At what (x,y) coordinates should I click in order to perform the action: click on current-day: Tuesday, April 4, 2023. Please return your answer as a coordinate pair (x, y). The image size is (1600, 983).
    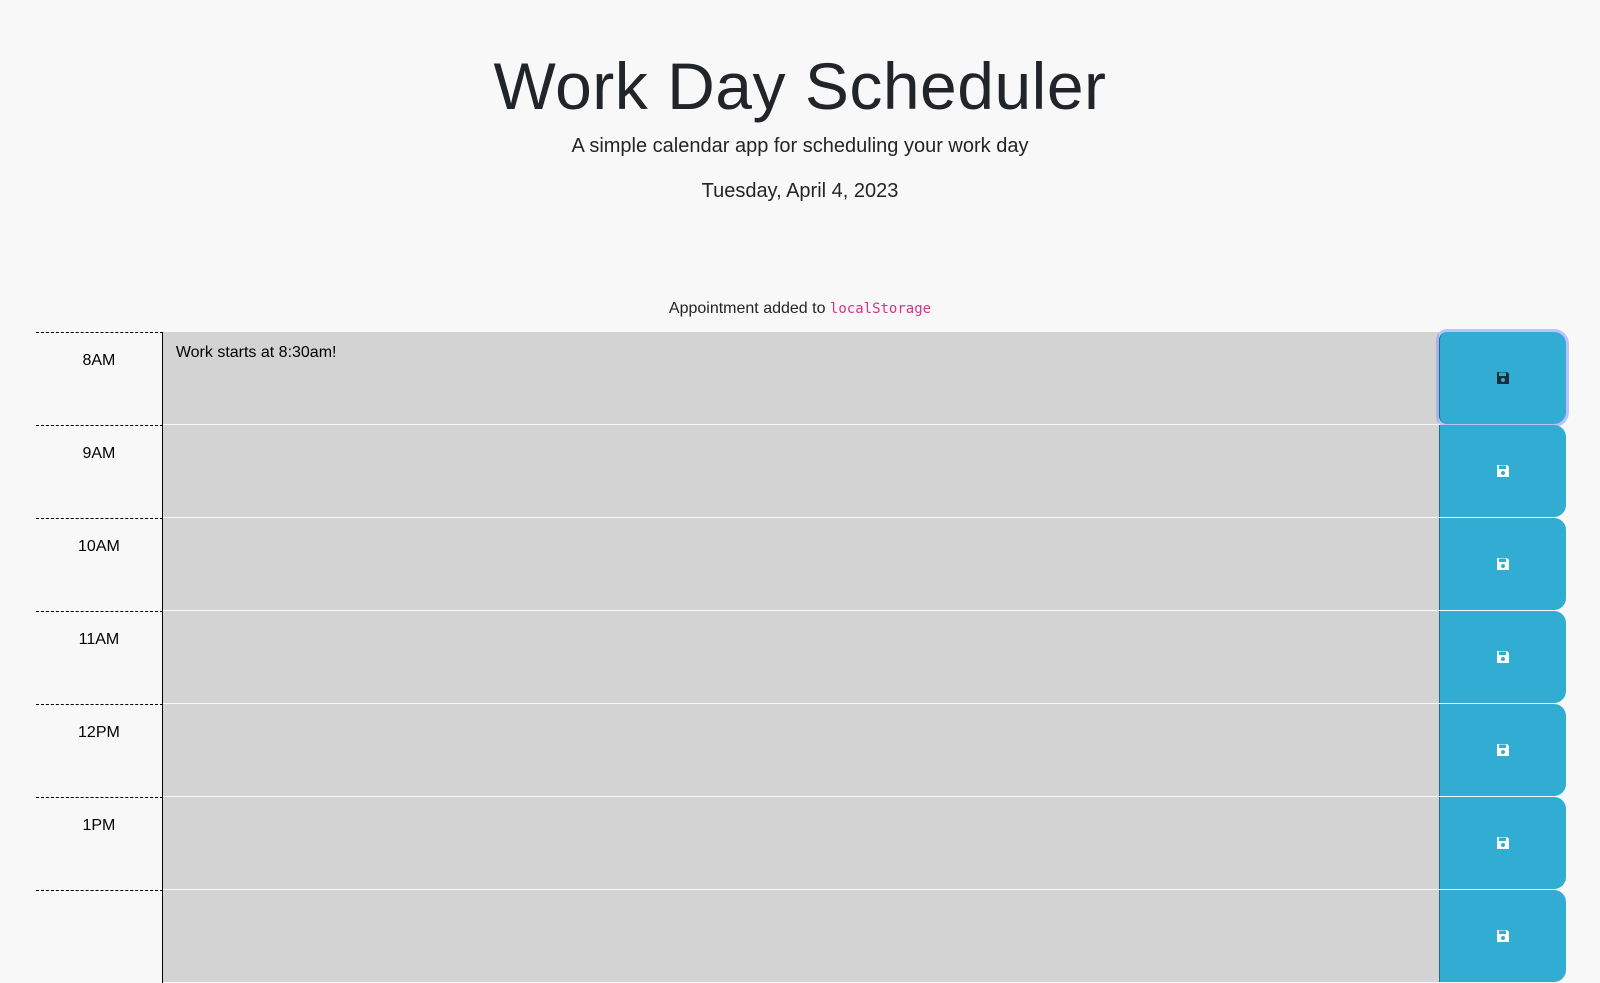
    Looking at the image, I should click on (800, 191).